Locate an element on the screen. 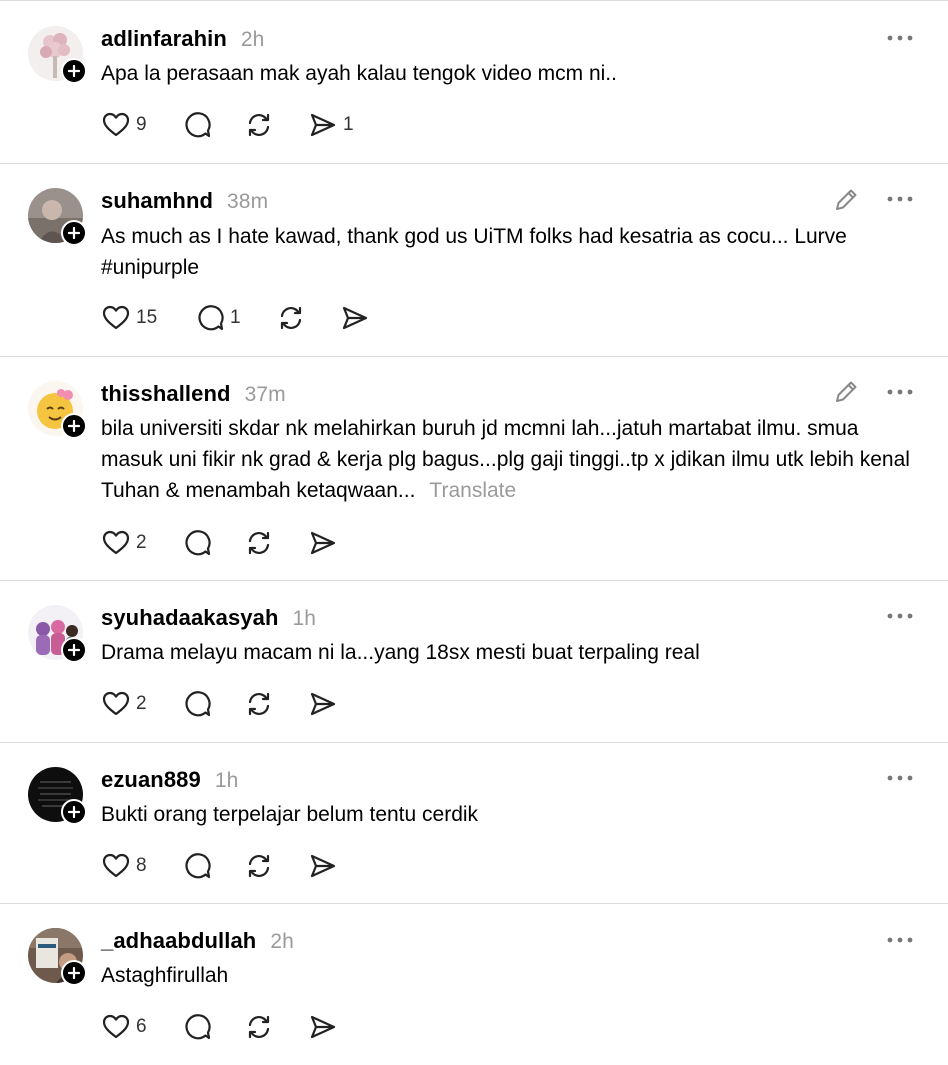 Image resolution: width=948 pixels, height=1065 pixels. post-text: Astaghfirullah is located at coordinates (165, 975).